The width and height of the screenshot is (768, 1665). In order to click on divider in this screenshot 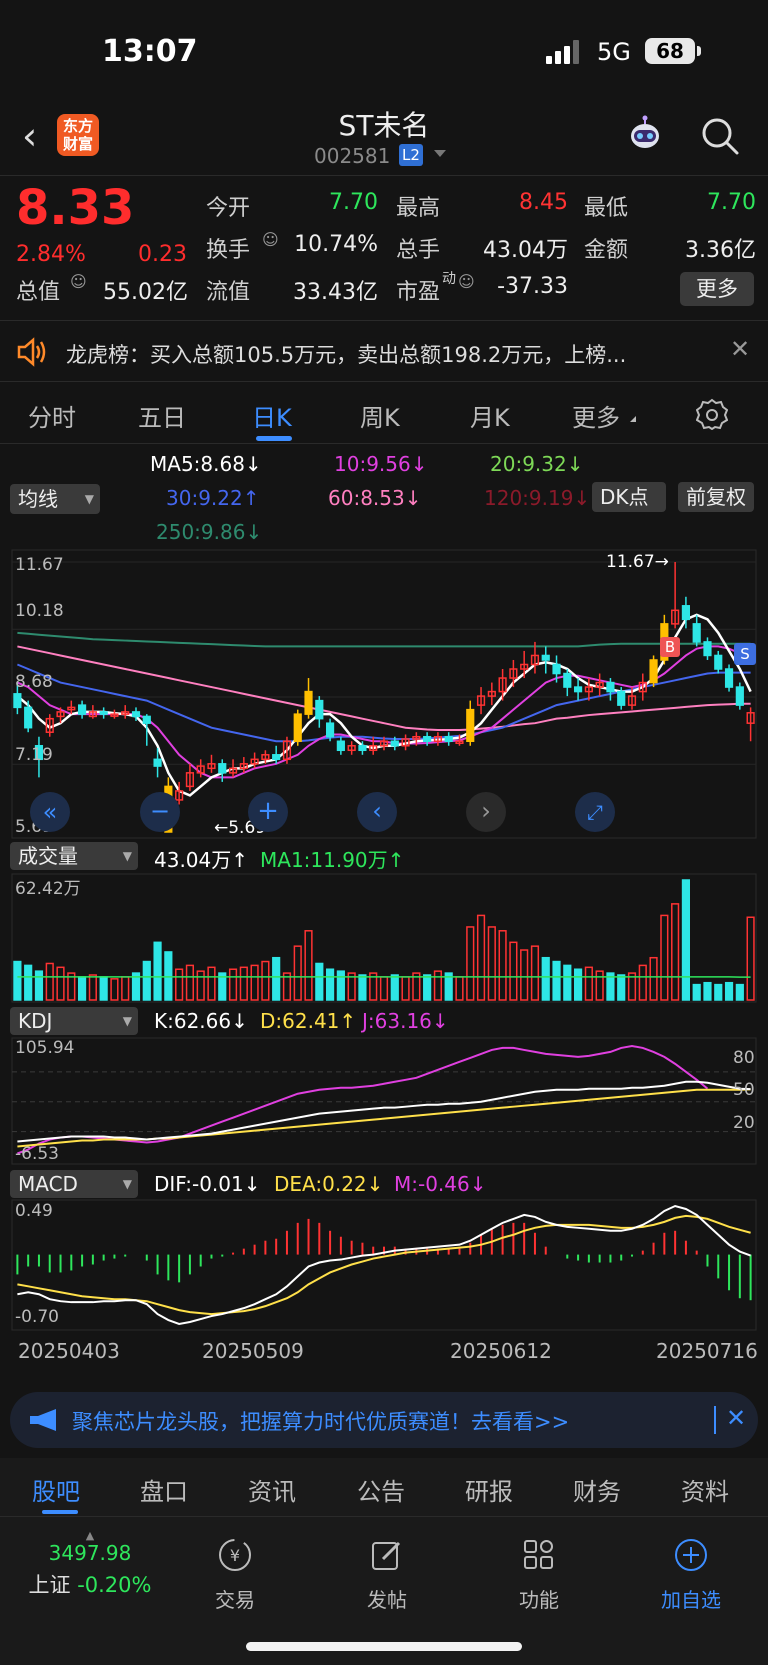, I will do `click(715, 1420)`.